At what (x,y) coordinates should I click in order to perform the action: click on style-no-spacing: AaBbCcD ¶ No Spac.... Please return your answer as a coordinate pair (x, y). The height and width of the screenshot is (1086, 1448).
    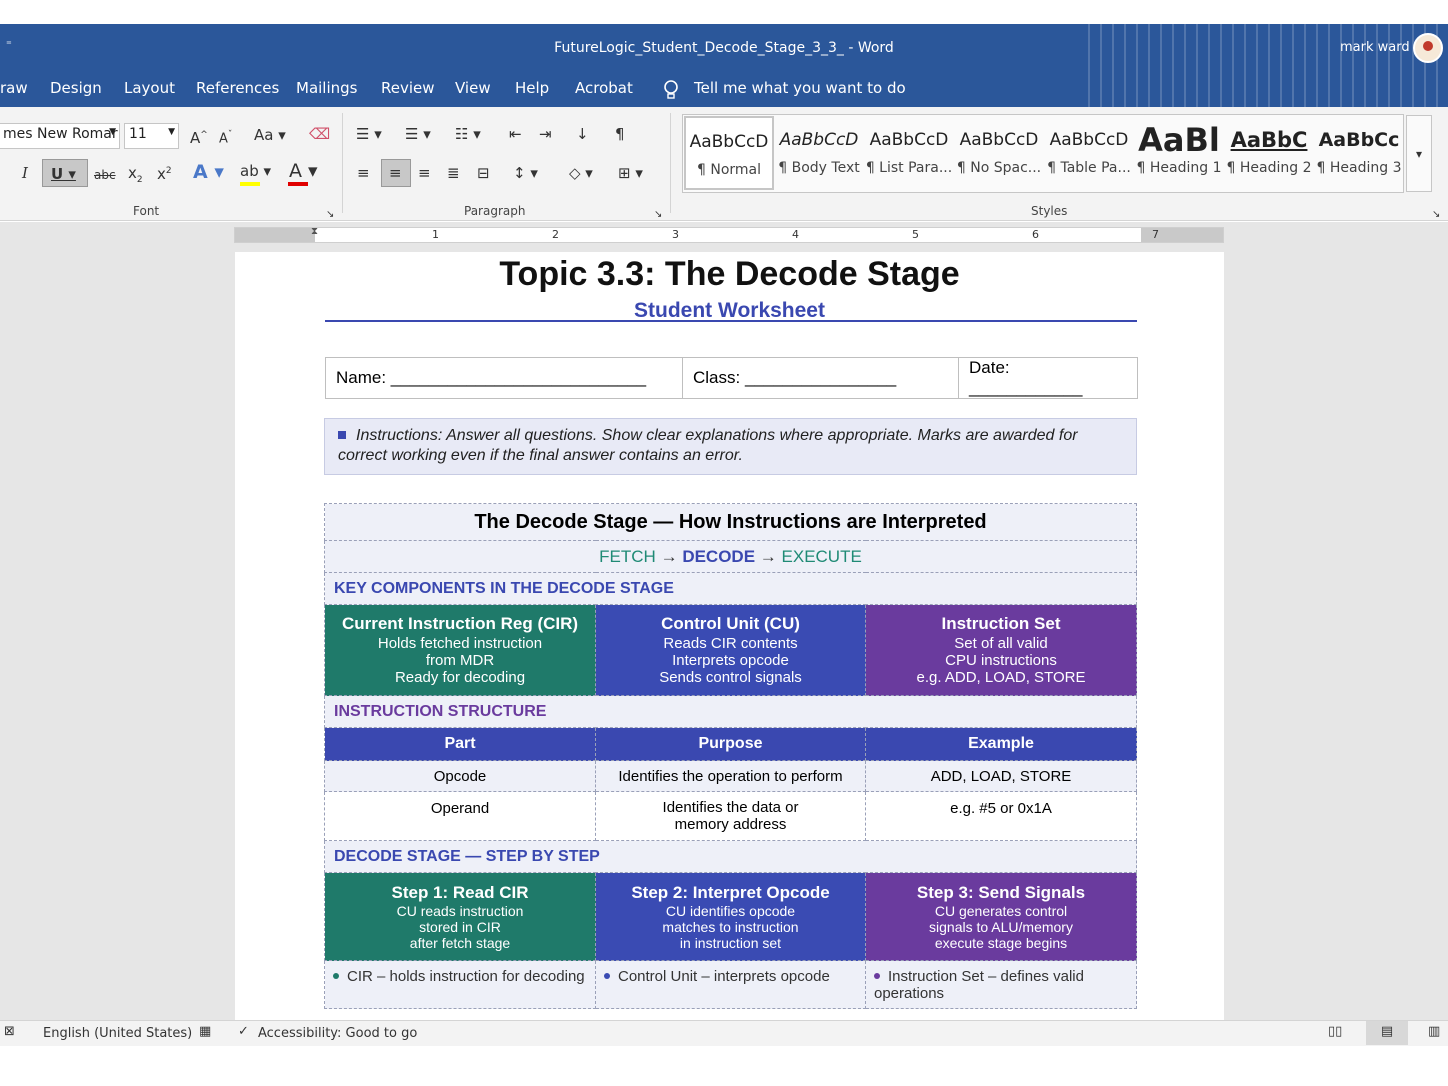
    Looking at the image, I should click on (999, 153).